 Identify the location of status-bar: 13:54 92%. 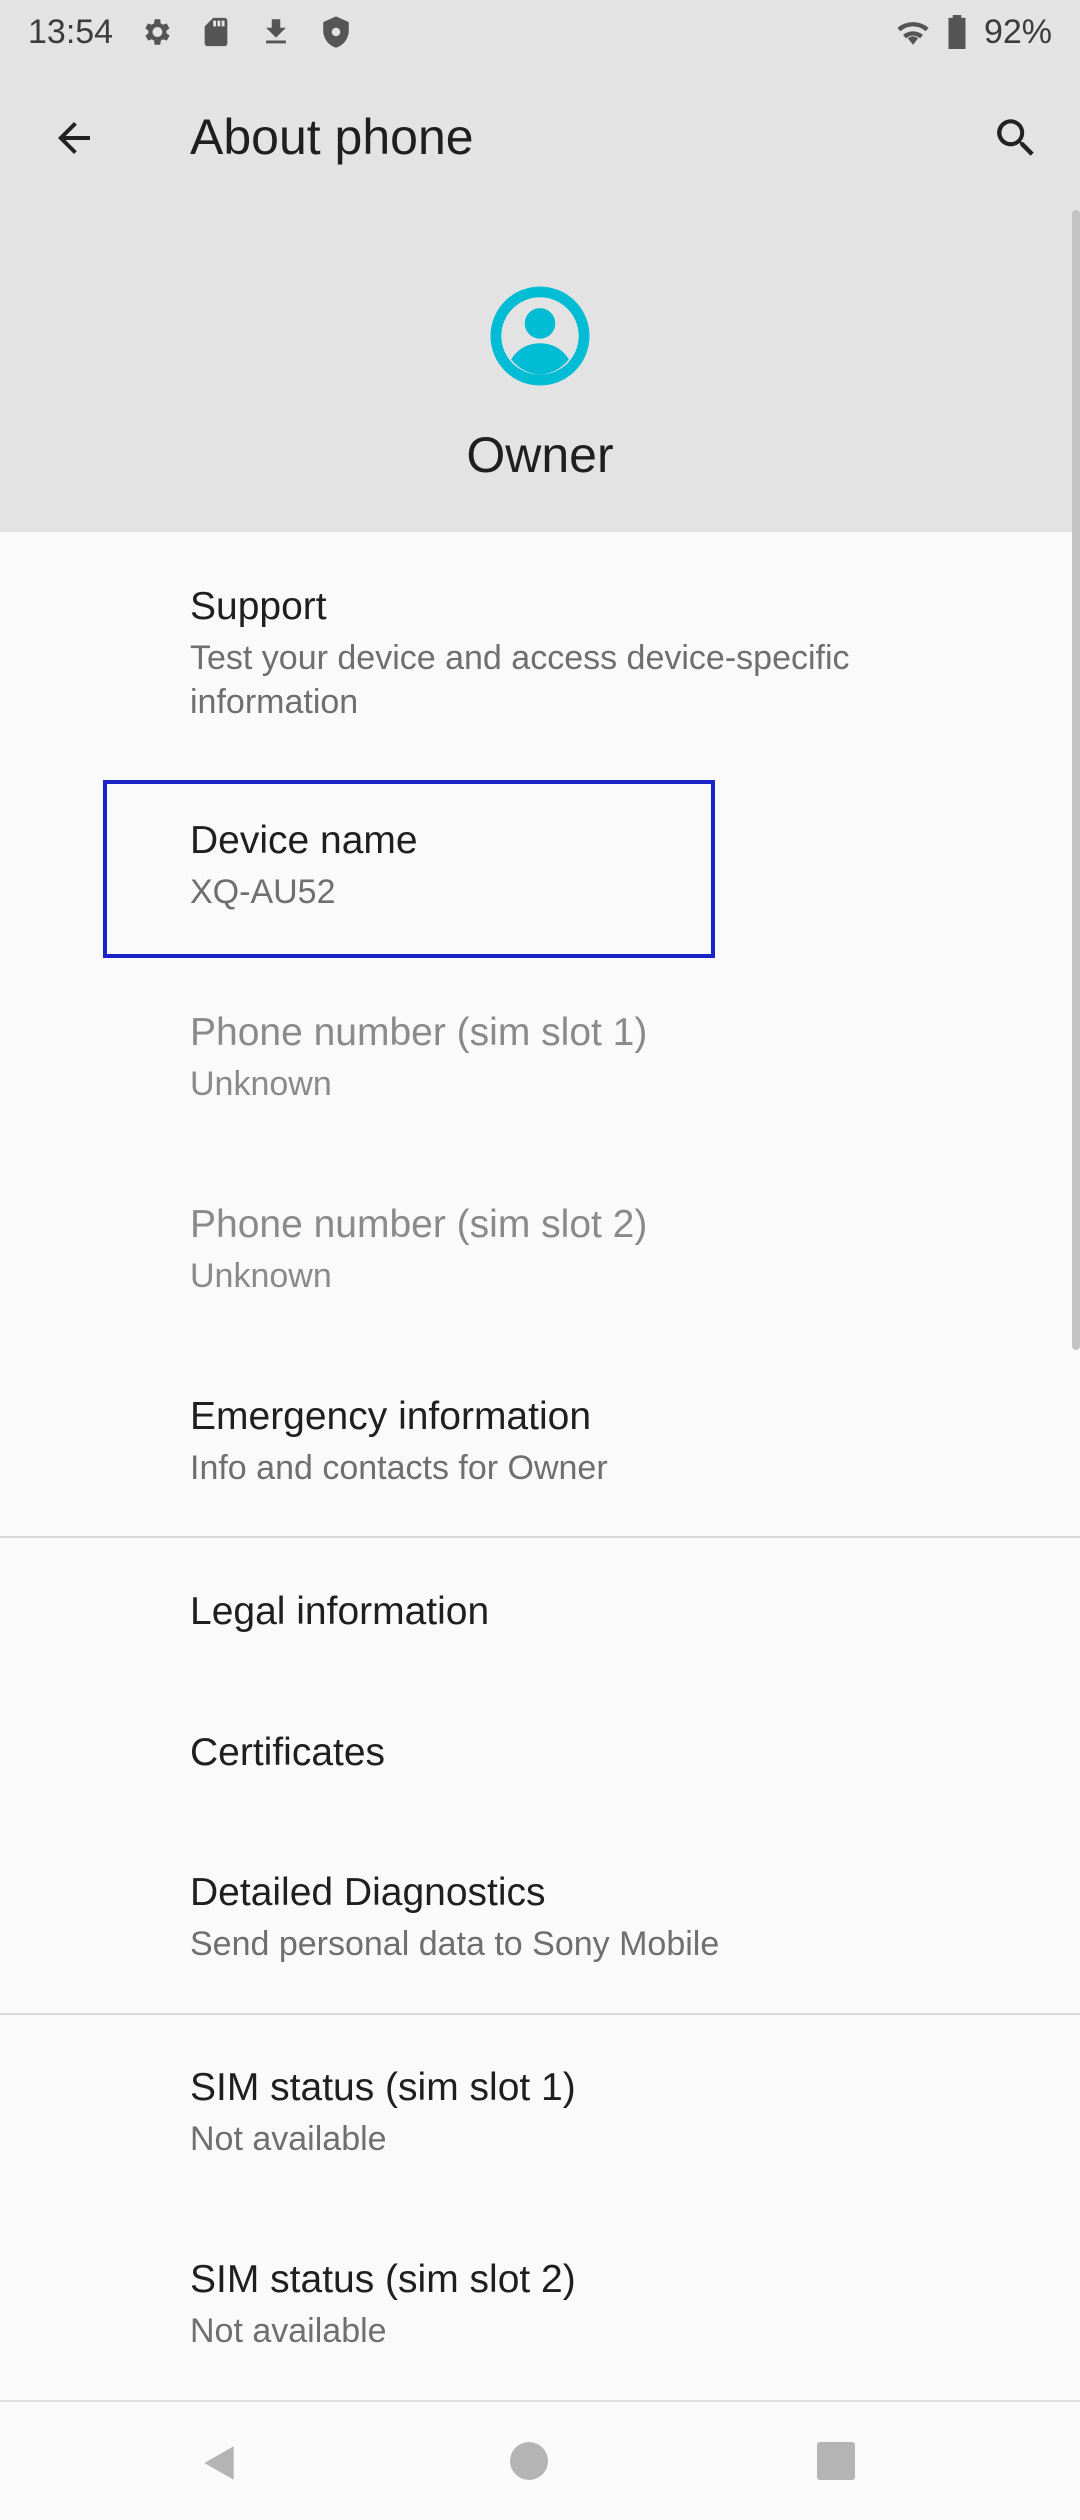
(540, 32).